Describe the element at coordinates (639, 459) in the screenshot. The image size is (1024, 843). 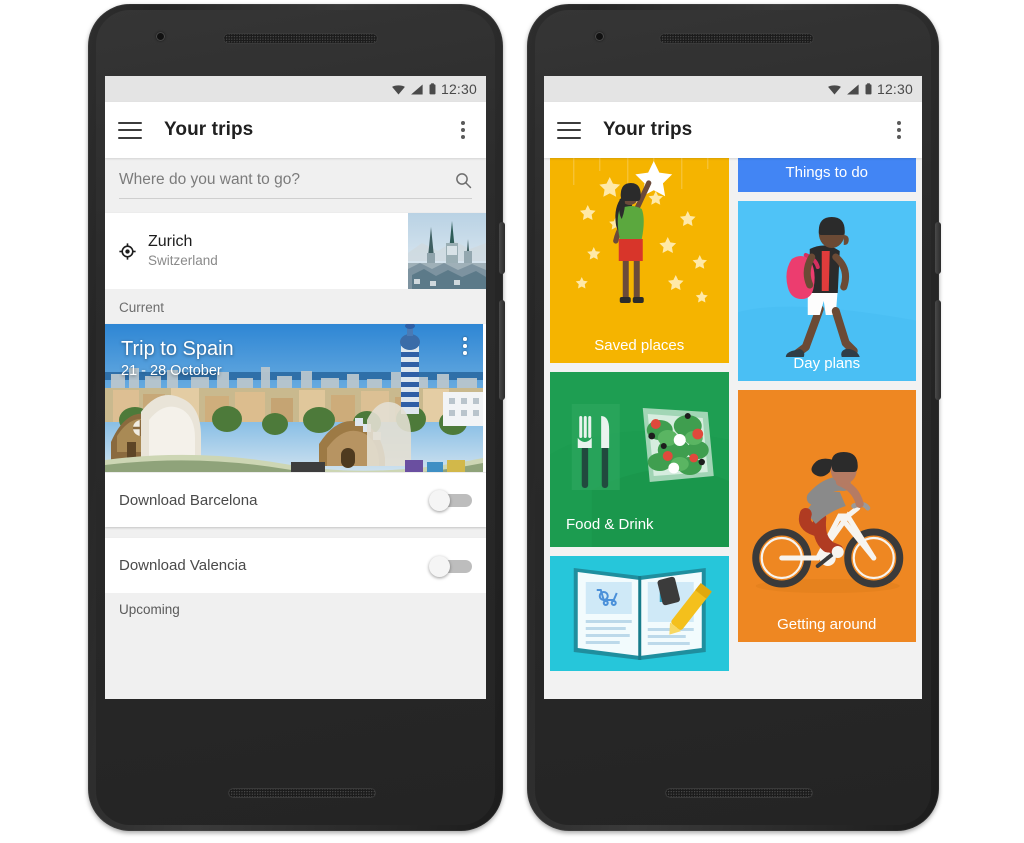
I see `tile-food-and-drink: Food & Drink` at that location.